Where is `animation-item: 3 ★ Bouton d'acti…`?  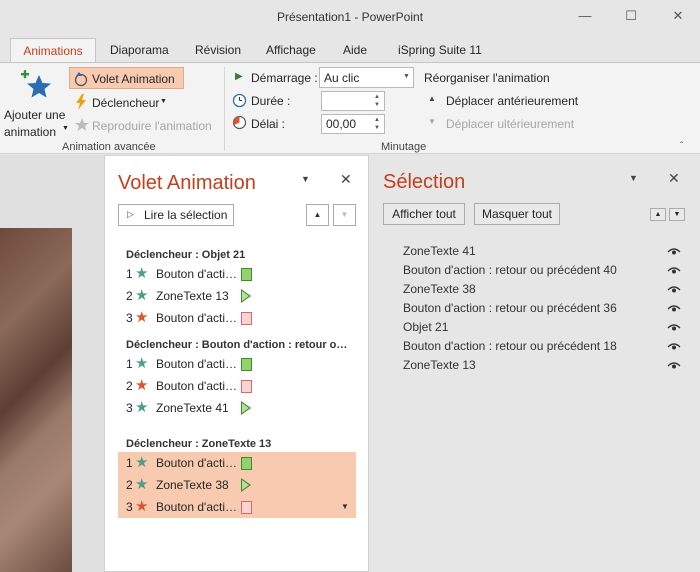
animation-item: 3 ★ Bouton d'acti… is located at coordinates (237, 318).